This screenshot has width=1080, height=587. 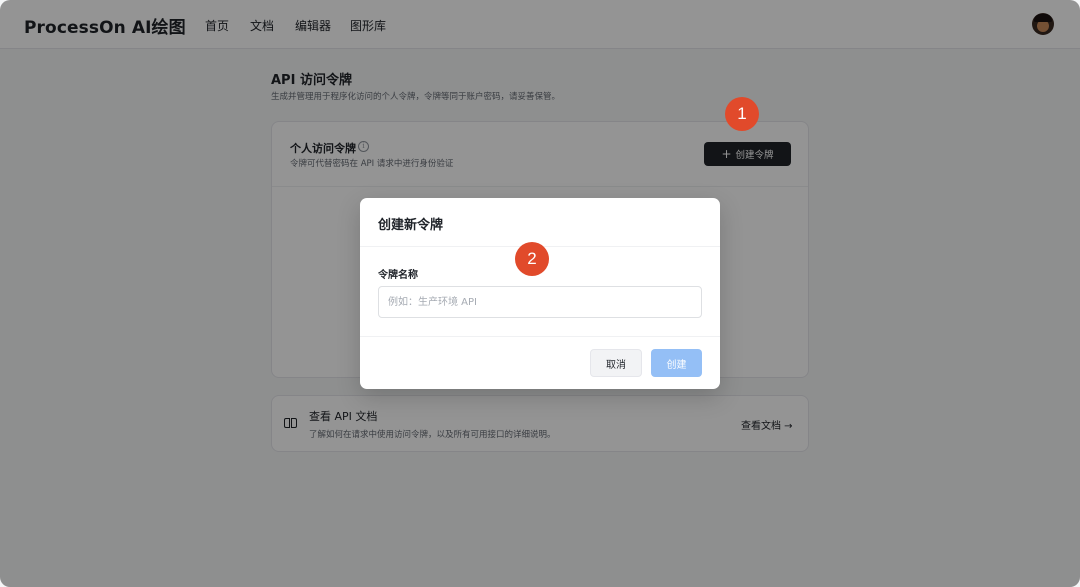 What do you see at coordinates (532, 259) in the screenshot?
I see `step-badge-2: 2` at bounding box center [532, 259].